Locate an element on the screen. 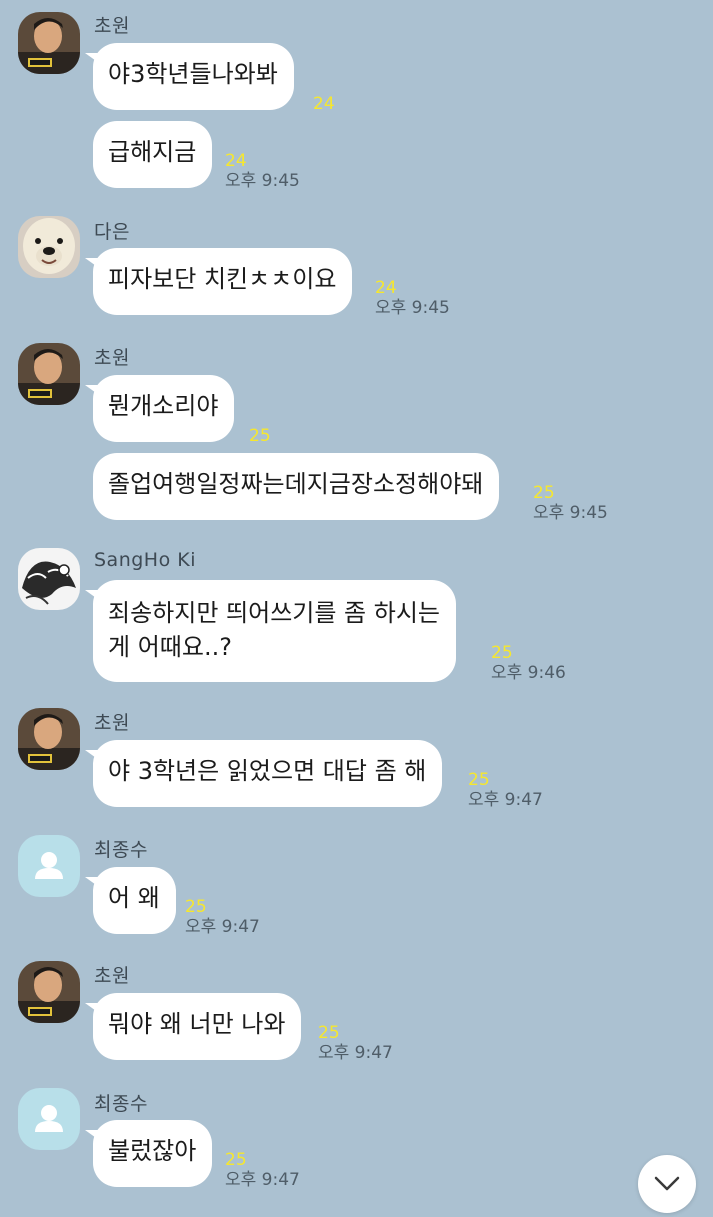  message-text: 졸업여행일정짜는데지금장소정해야돼 is located at coordinates (296, 484).